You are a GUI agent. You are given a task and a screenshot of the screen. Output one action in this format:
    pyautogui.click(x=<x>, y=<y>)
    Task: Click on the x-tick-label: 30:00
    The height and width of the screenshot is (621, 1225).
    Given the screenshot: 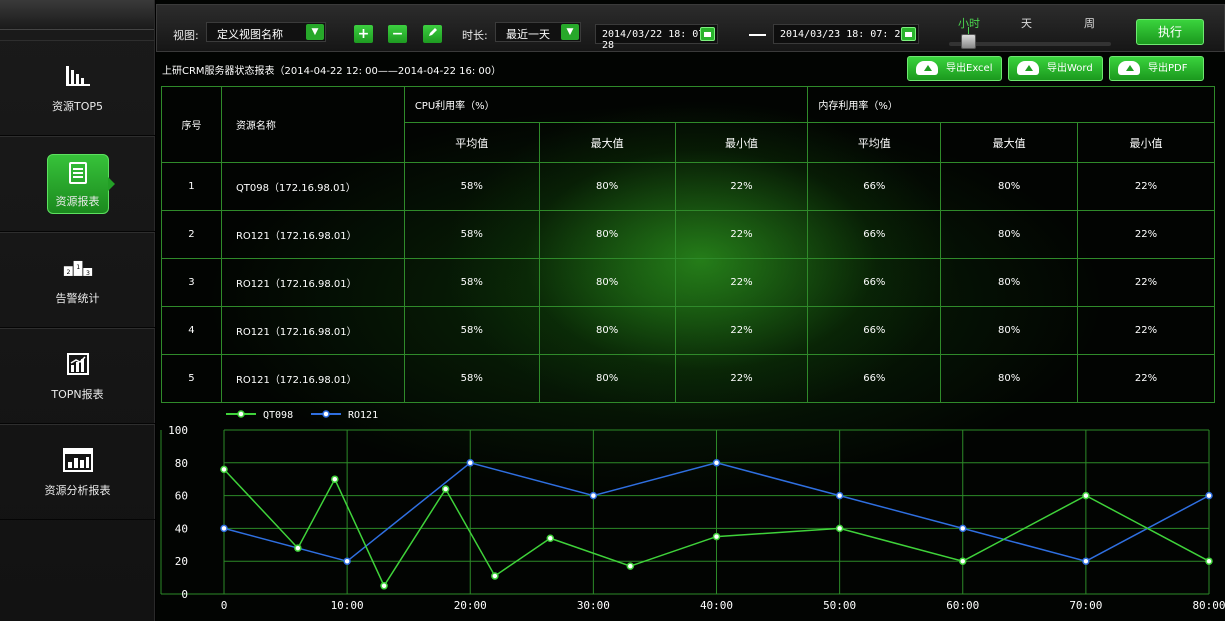 What is the action you would take?
    pyautogui.click(x=593, y=605)
    